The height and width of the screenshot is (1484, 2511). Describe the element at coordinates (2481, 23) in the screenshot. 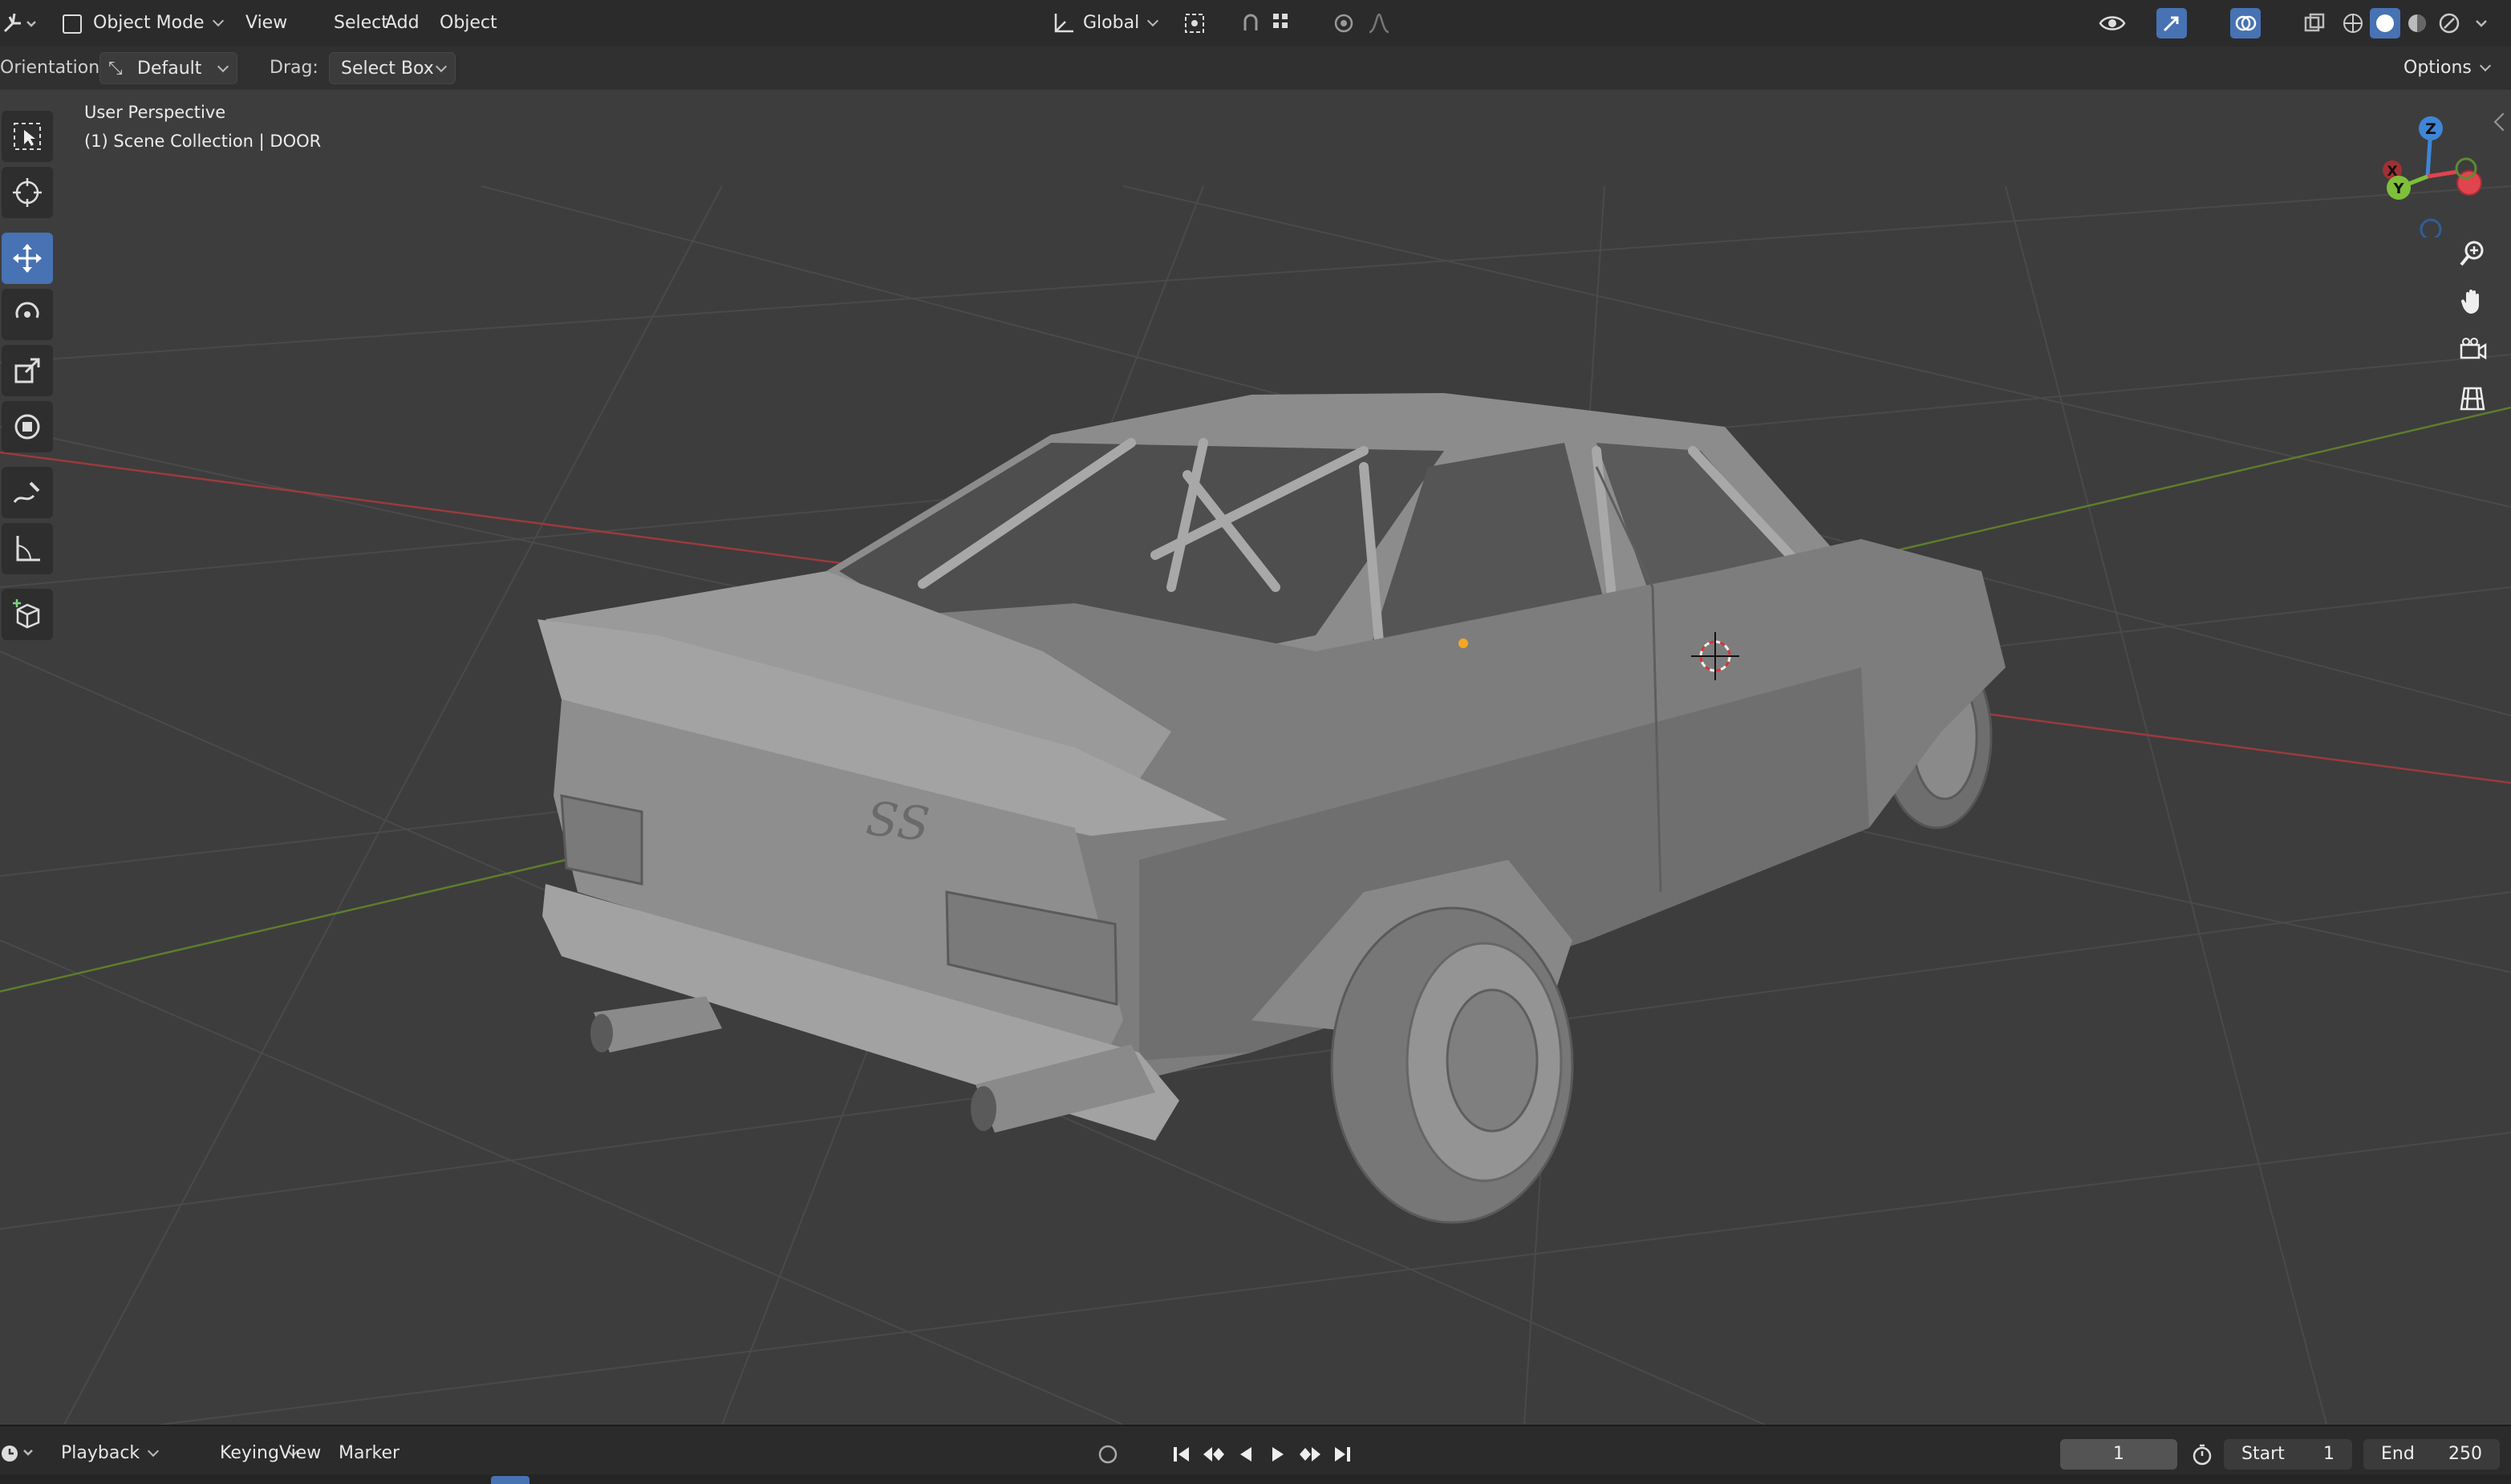

I see `shading-options-chevron-icon` at that location.